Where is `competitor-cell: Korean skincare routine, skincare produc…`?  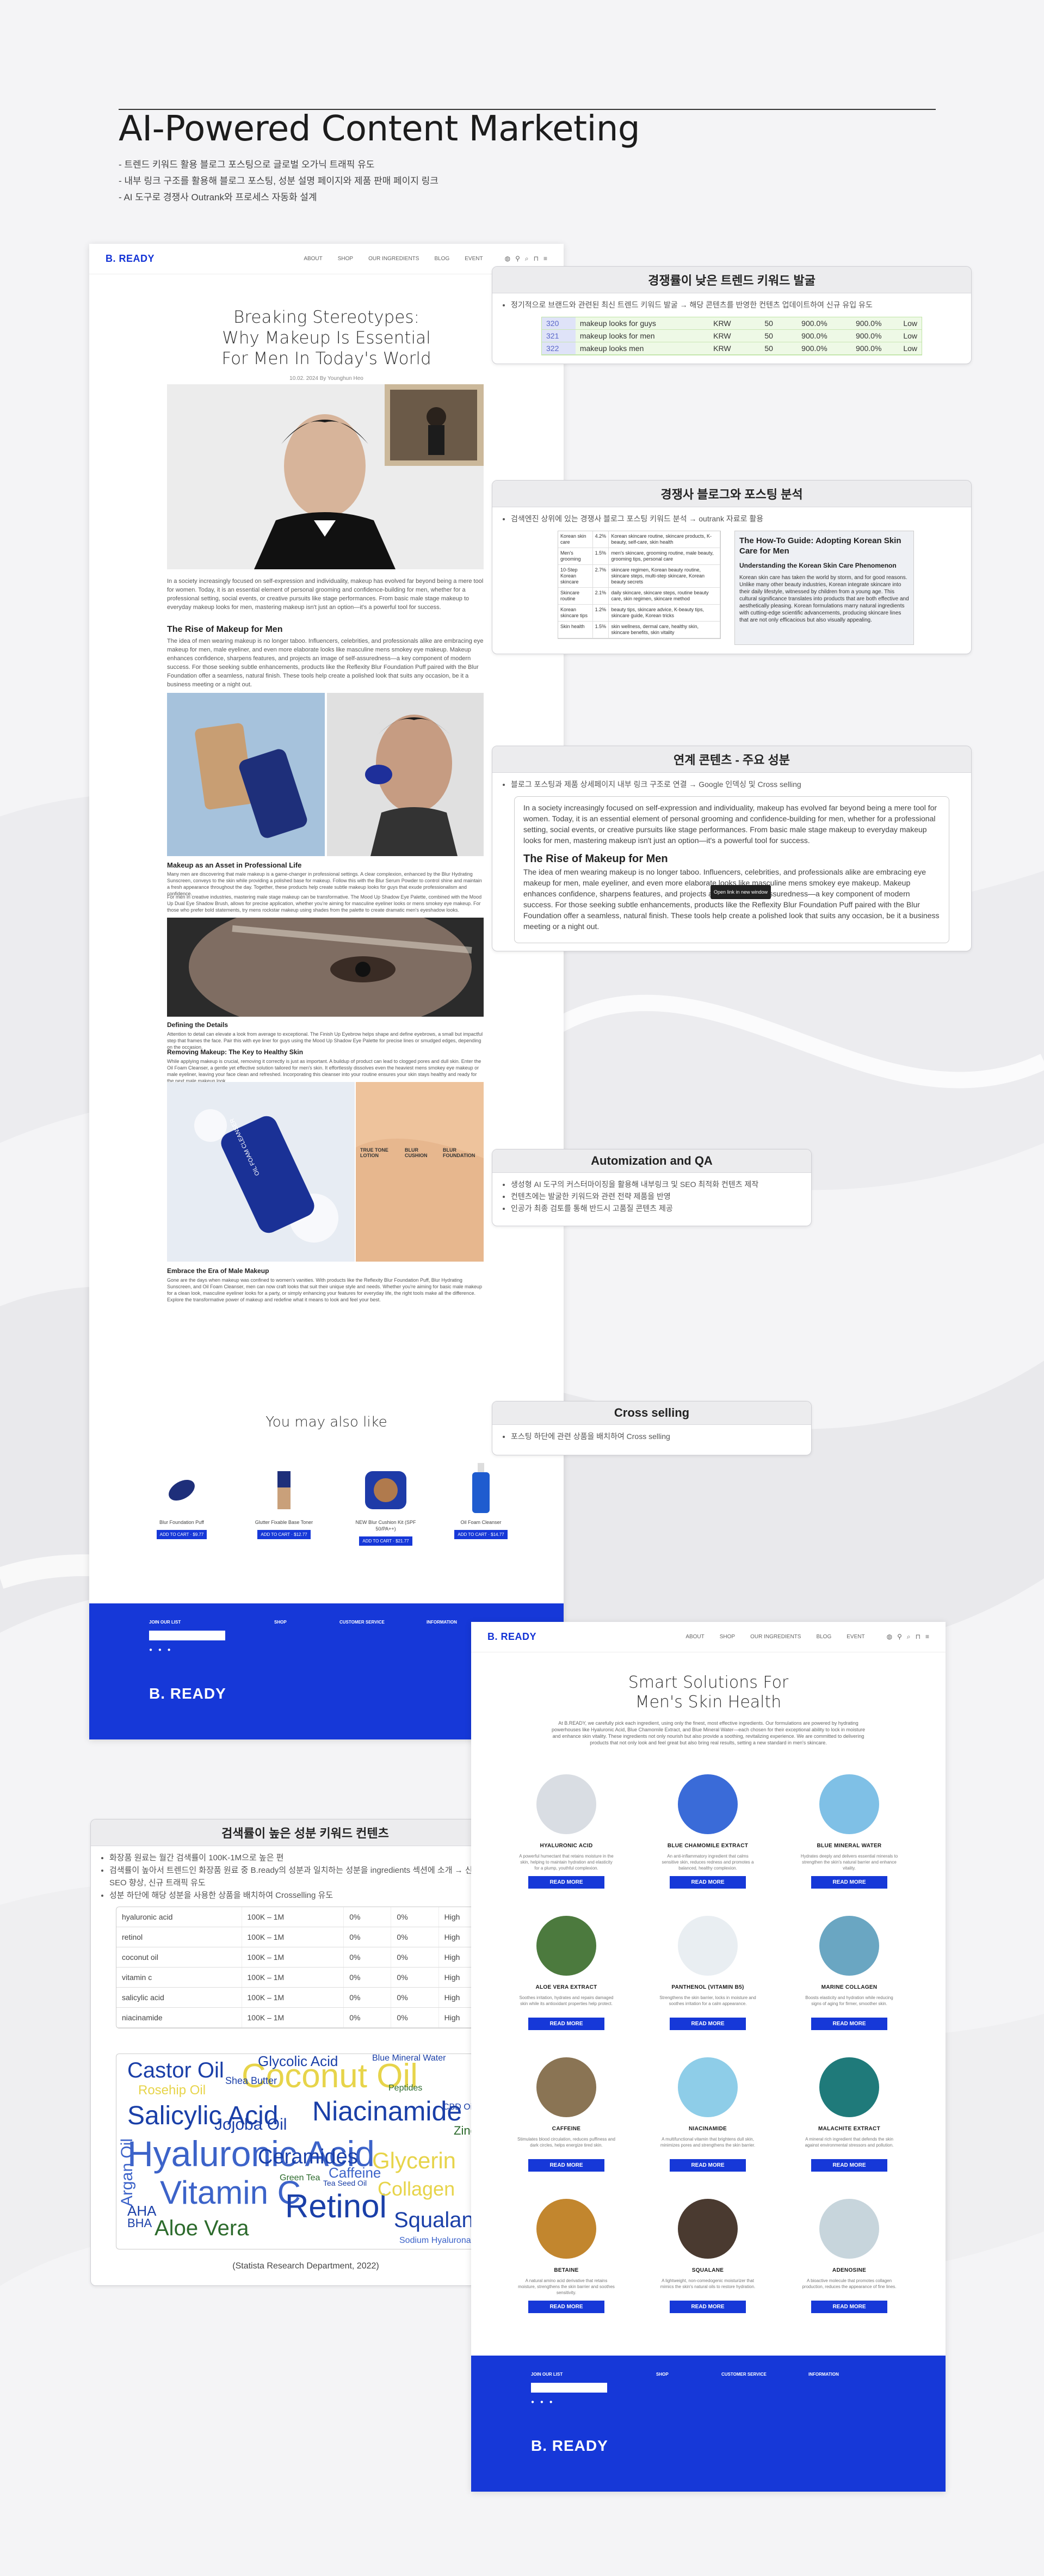 competitor-cell: Korean skincare routine, skincare produc… is located at coordinates (664, 539).